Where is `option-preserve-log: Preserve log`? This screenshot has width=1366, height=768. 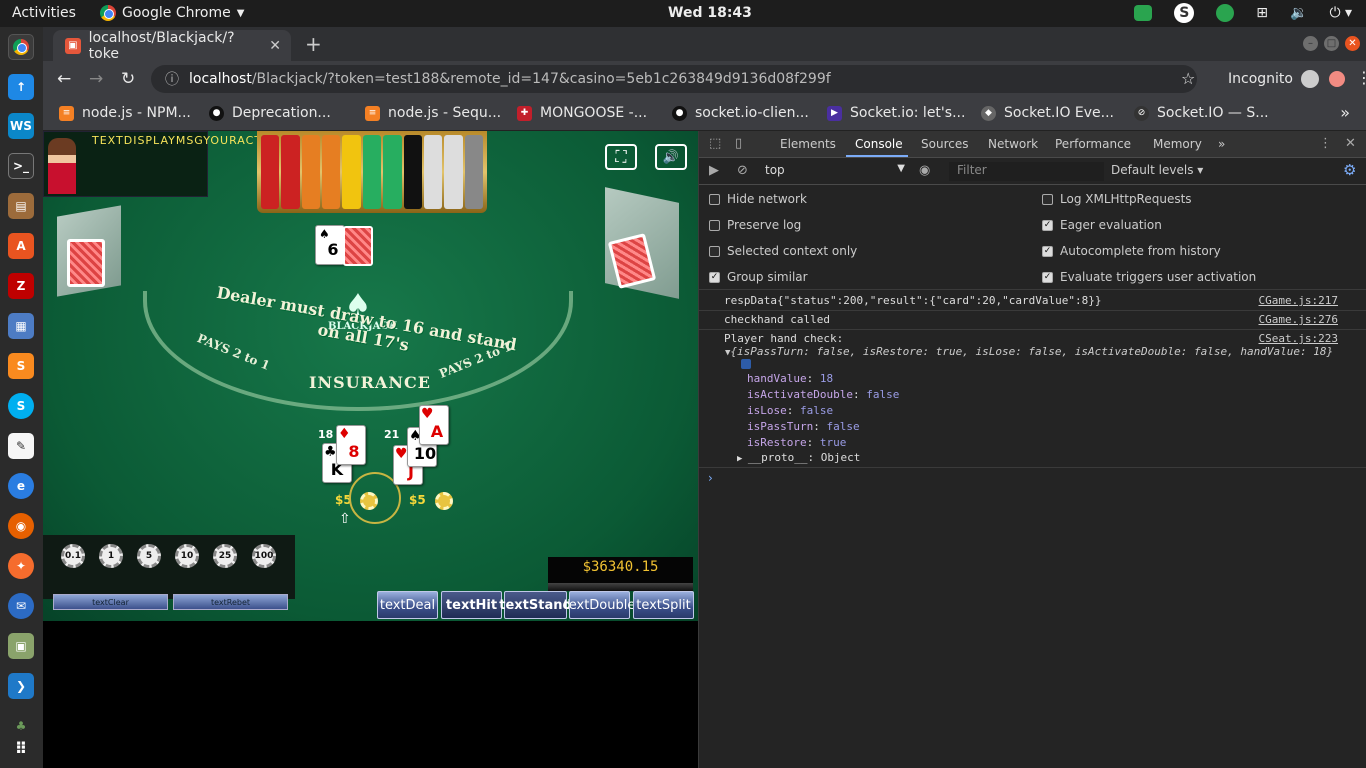
option-preserve-log: Preserve log is located at coordinates (755, 225).